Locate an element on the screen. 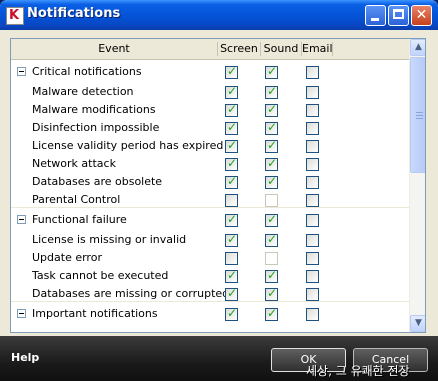 The height and width of the screenshot is (381, 438). table-row: Malware modifications ✓ ✓ is located at coordinates (210, 110).